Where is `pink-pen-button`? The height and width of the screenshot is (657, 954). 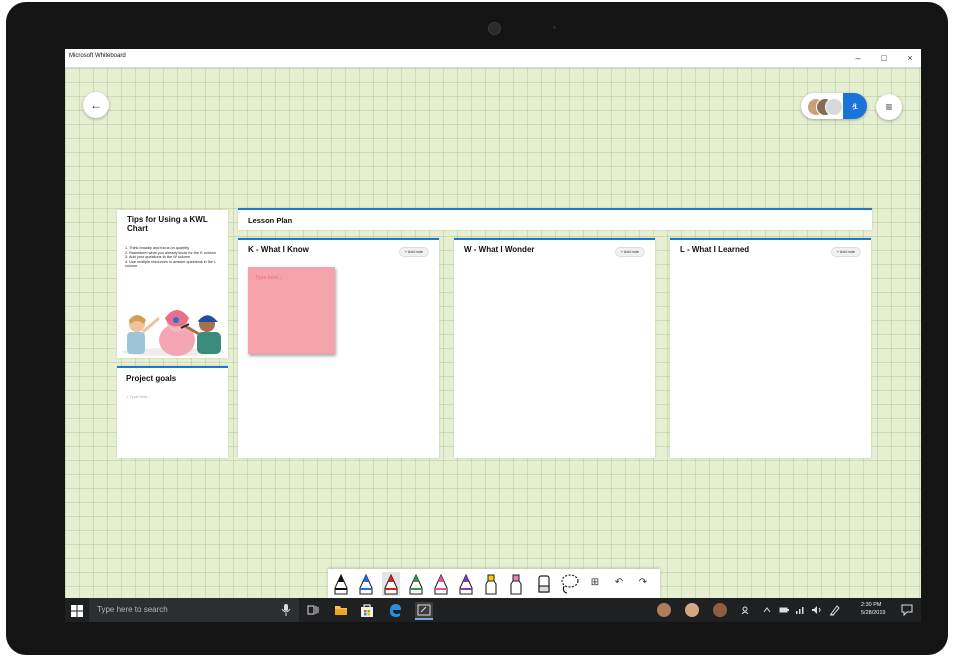 pink-pen-button is located at coordinates (441, 584).